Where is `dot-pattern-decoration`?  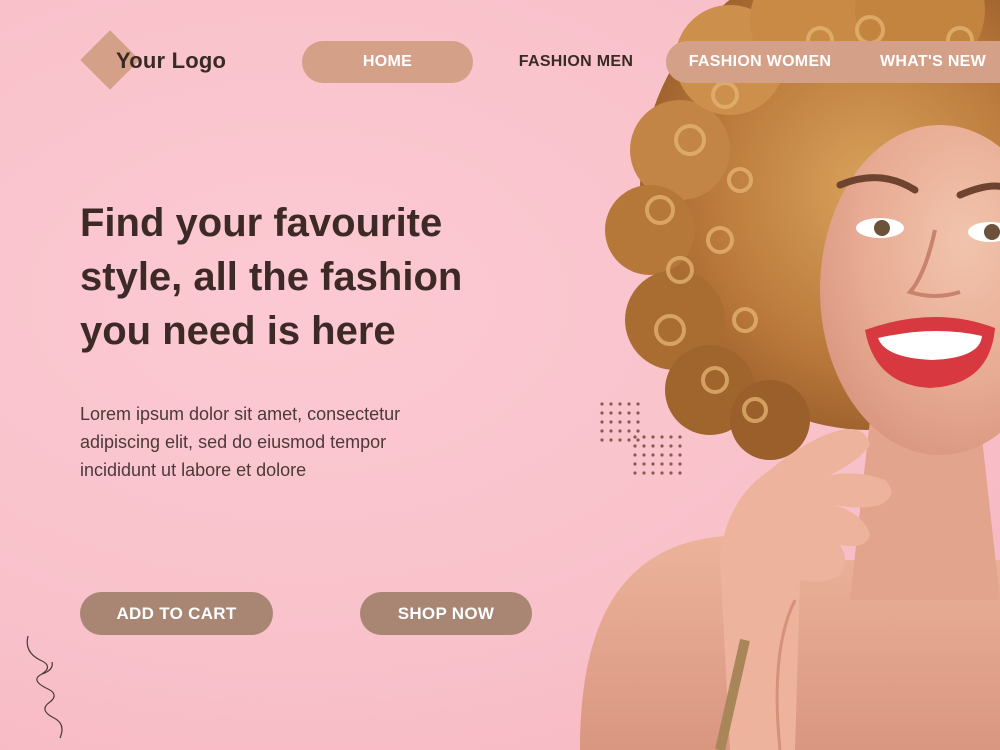 dot-pattern-decoration is located at coordinates (641, 438).